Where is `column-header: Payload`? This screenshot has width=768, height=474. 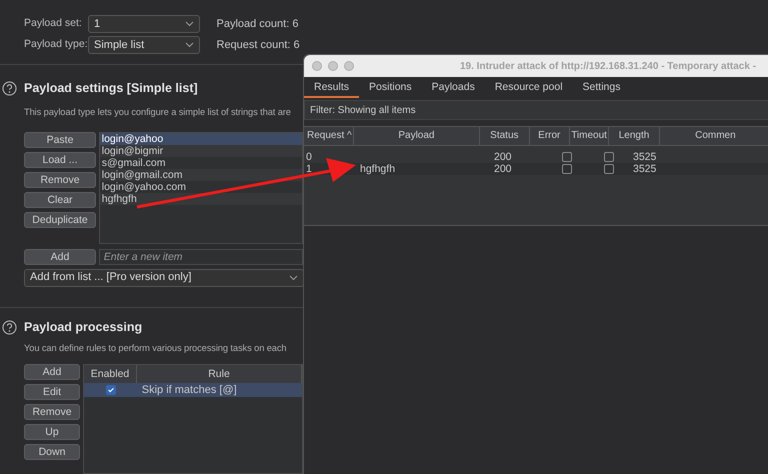 column-header: Payload is located at coordinates (417, 136).